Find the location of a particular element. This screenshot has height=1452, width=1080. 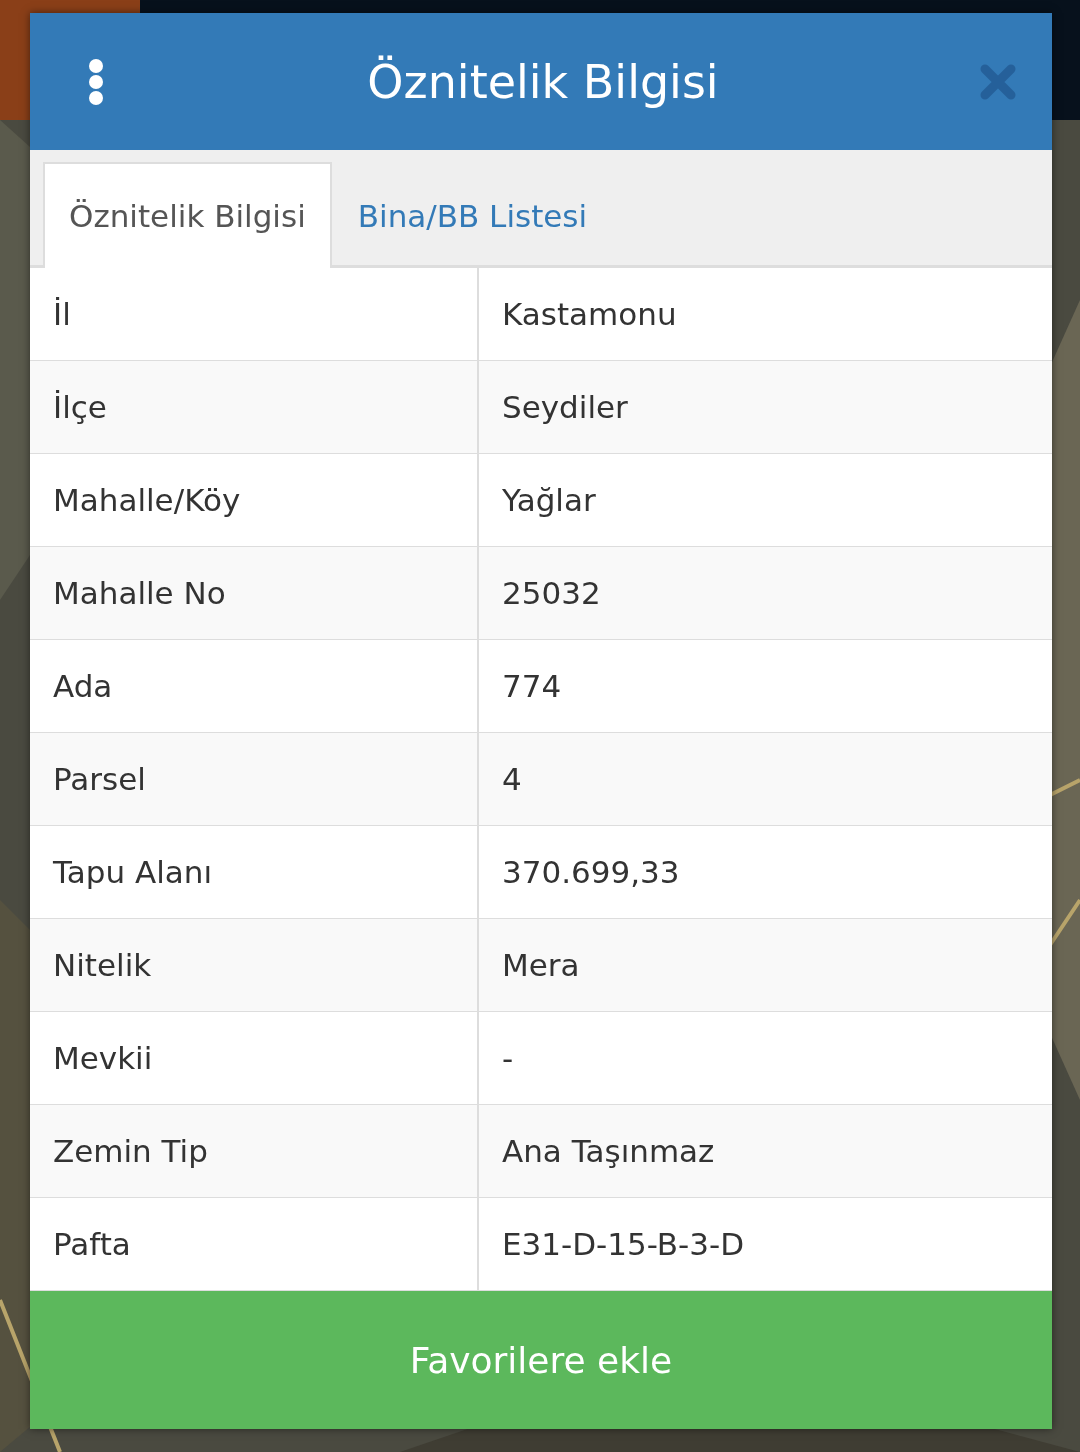

value-cell-text: Ana Taşınmaz is located at coordinates (608, 1151).